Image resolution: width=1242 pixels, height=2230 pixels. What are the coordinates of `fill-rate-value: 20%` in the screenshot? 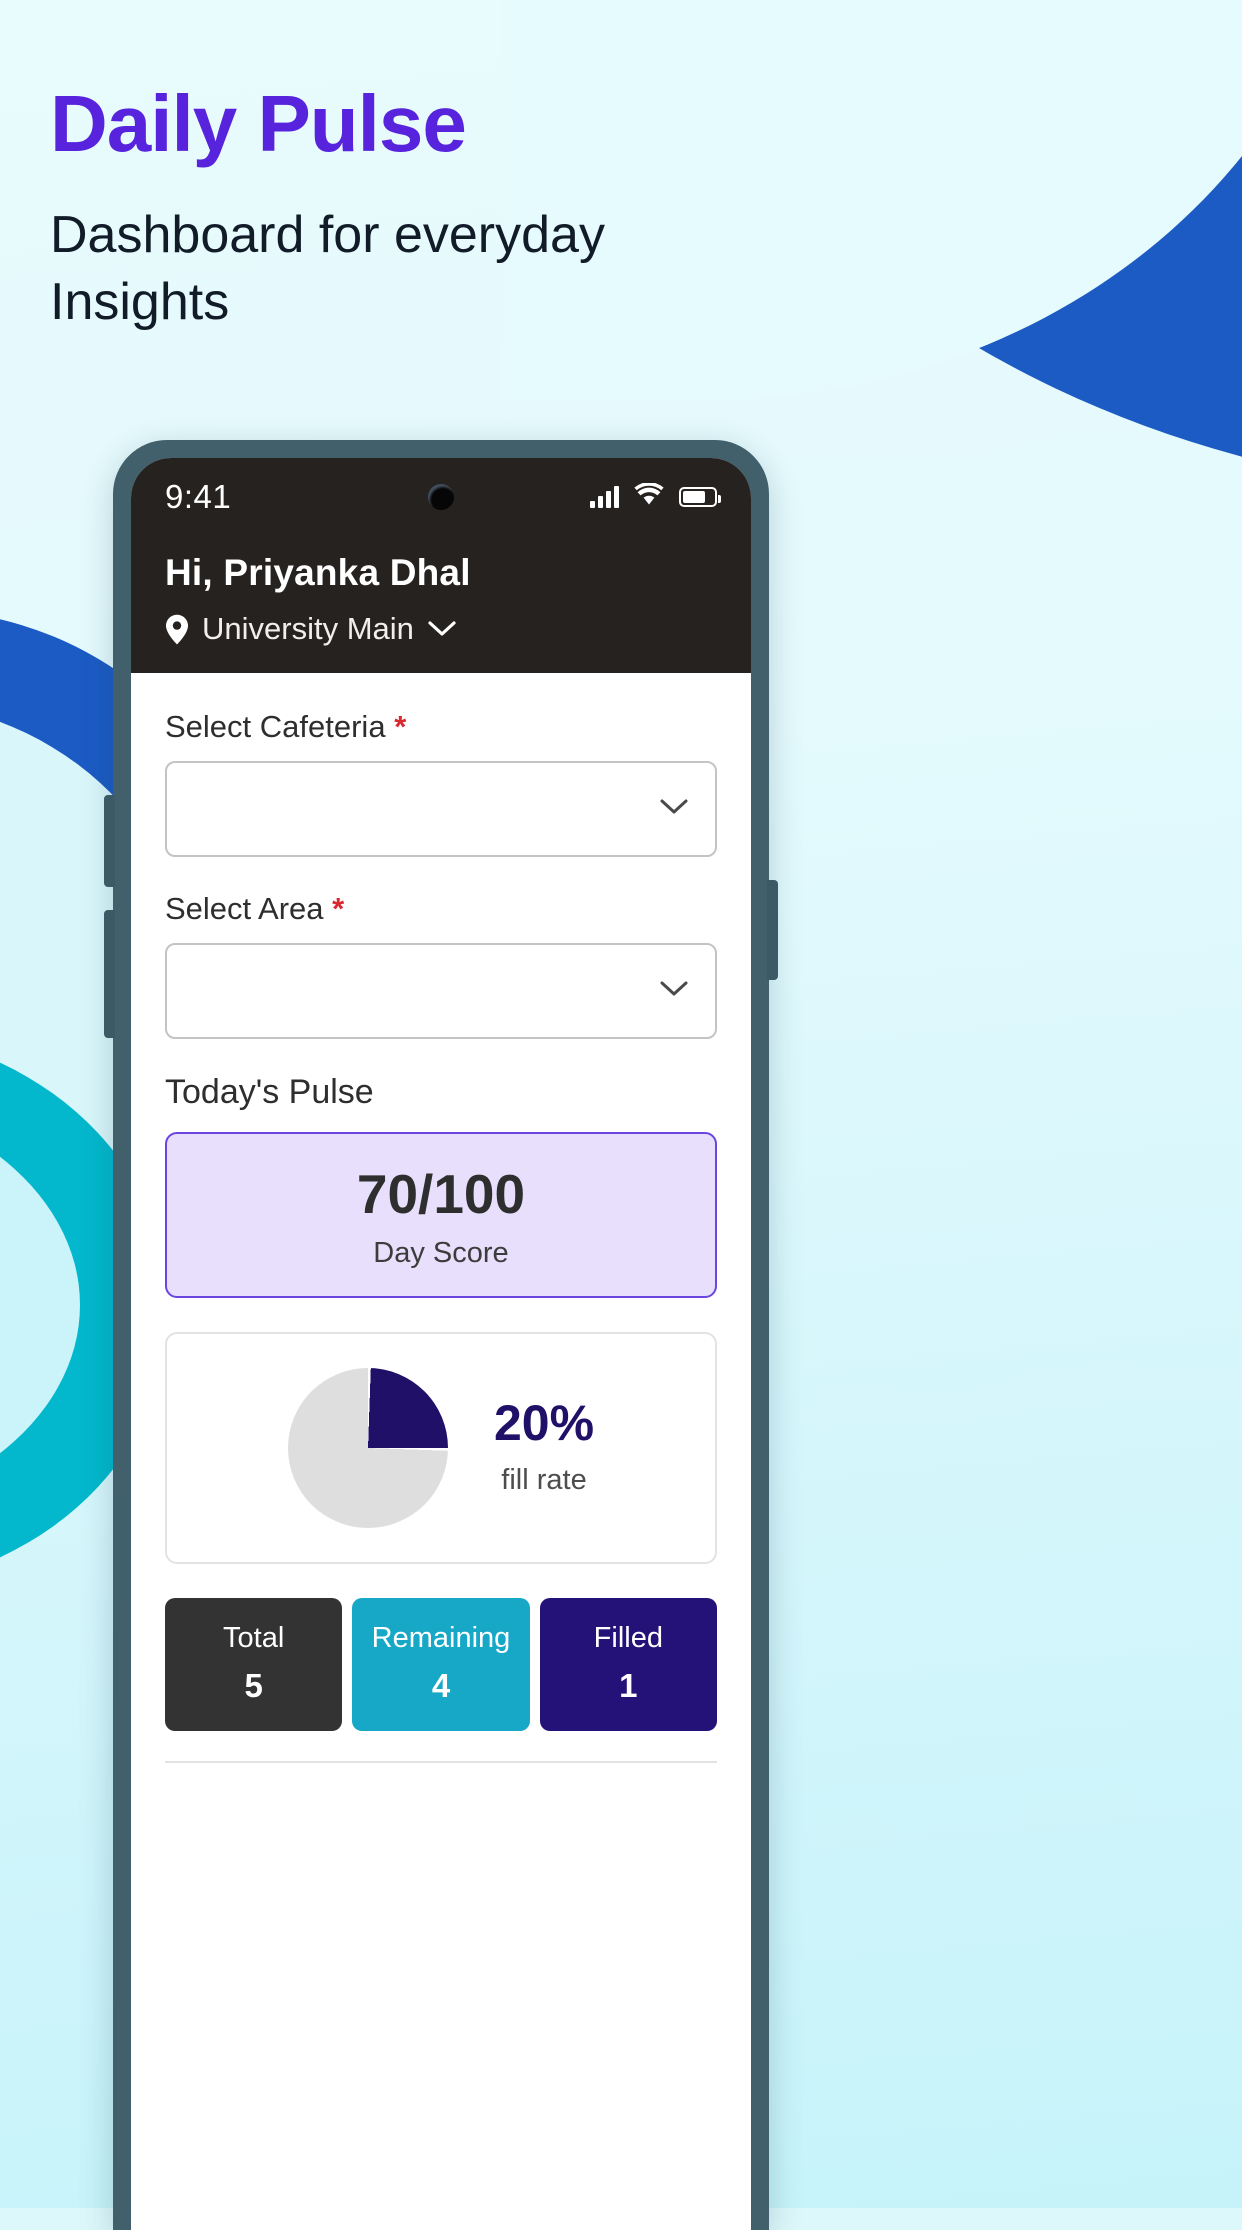 It's located at (544, 1423).